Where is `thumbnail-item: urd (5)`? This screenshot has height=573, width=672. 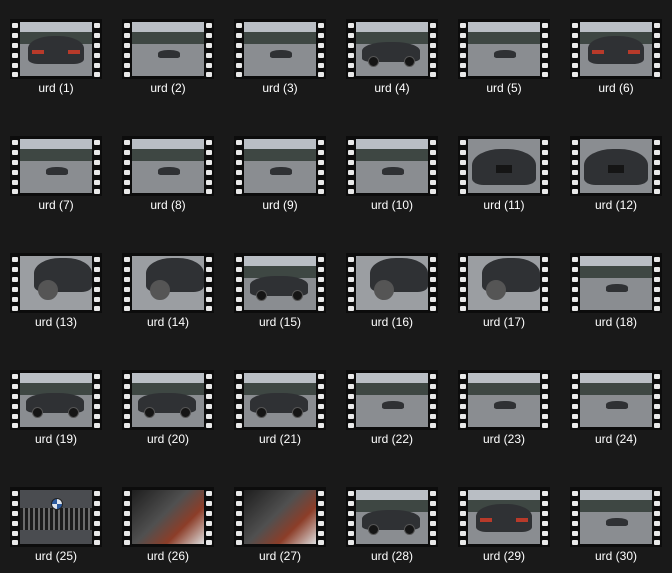
thumbnail-item: urd (5) is located at coordinates (504, 50).